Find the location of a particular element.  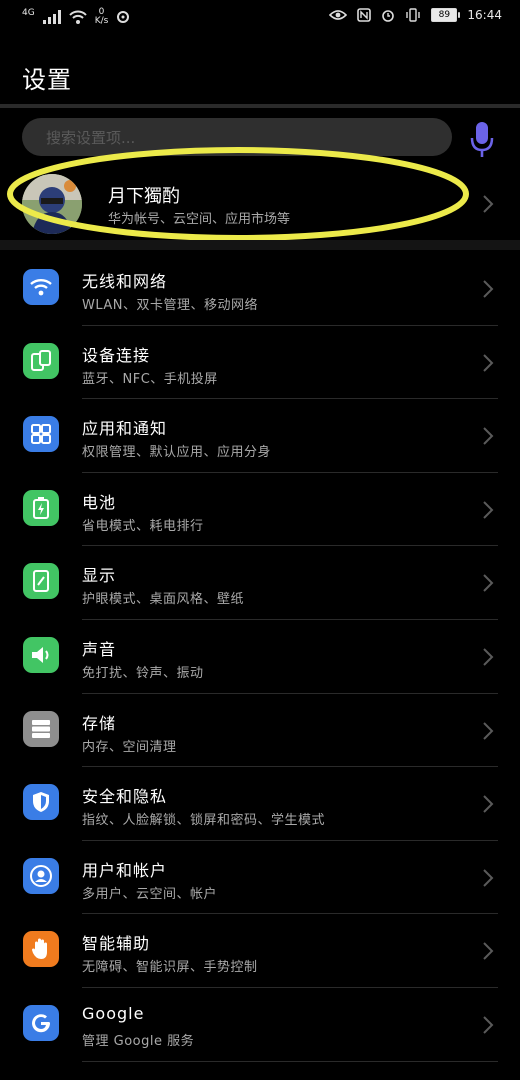

network-speed: 0 K/s is located at coordinates (101, 16).